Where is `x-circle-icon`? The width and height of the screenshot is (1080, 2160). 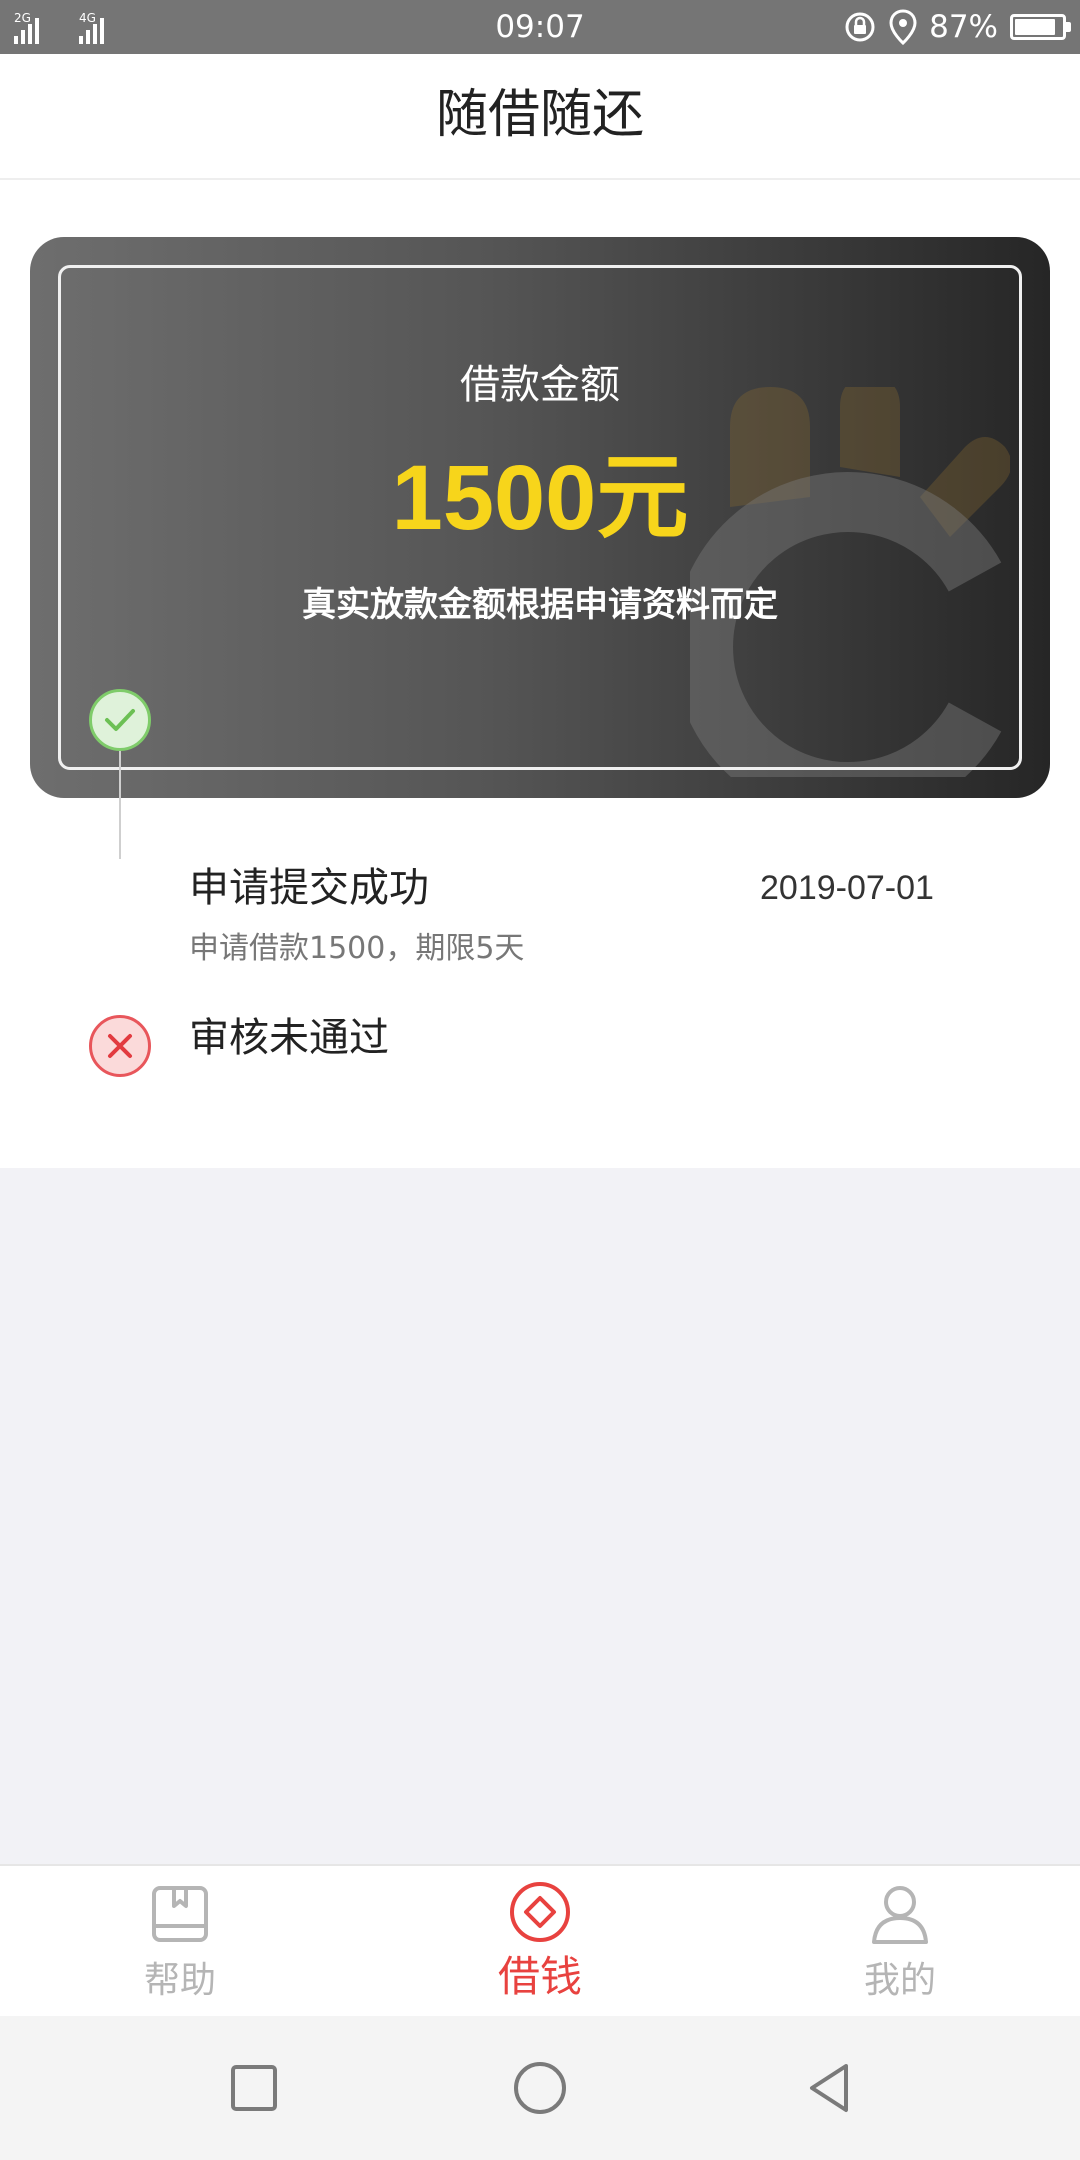 x-circle-icon is located at coordinates (120, 1046).